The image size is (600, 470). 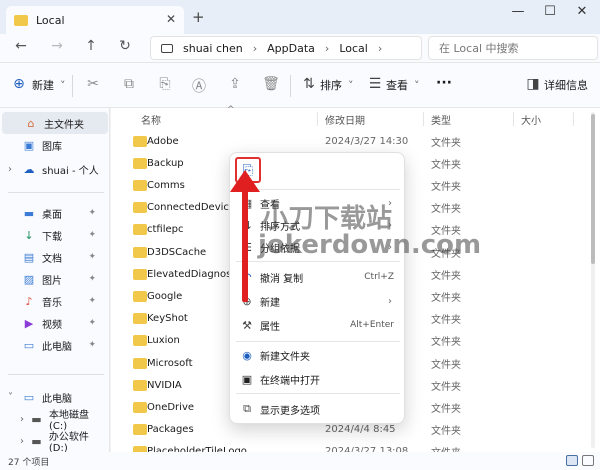 What do you see at coordinates (353, 48) in the screenshot?
I see `breadcrumb-local: Local` at bounding box center [353, 48].